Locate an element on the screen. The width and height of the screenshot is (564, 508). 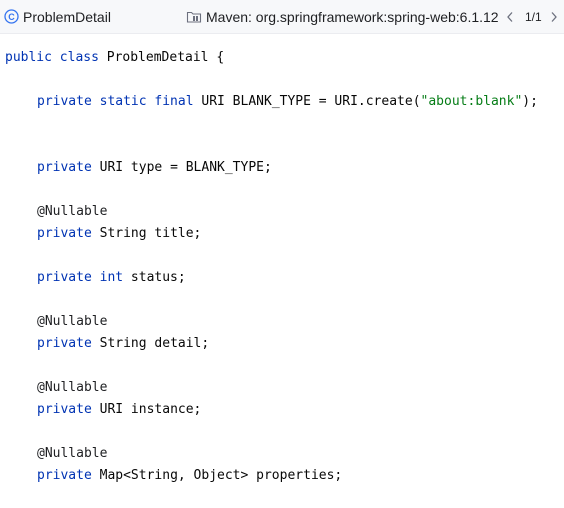
keyword: private int is located at coordinates (80, 277).